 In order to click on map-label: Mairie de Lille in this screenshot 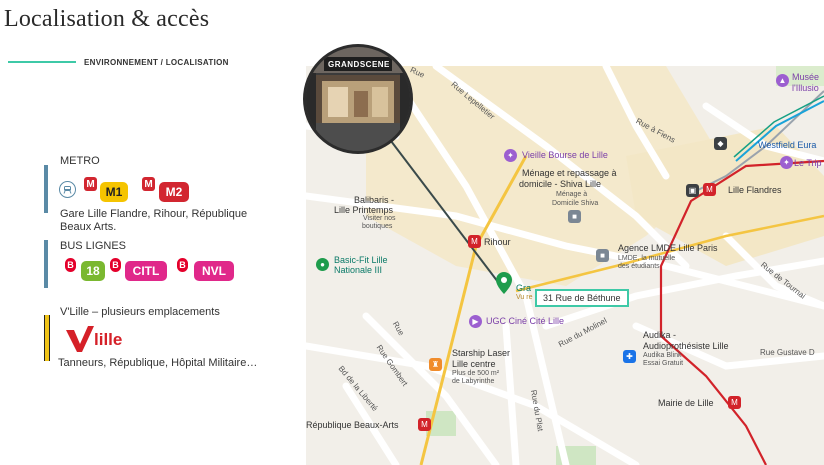, I will do `click(686, 403)`.